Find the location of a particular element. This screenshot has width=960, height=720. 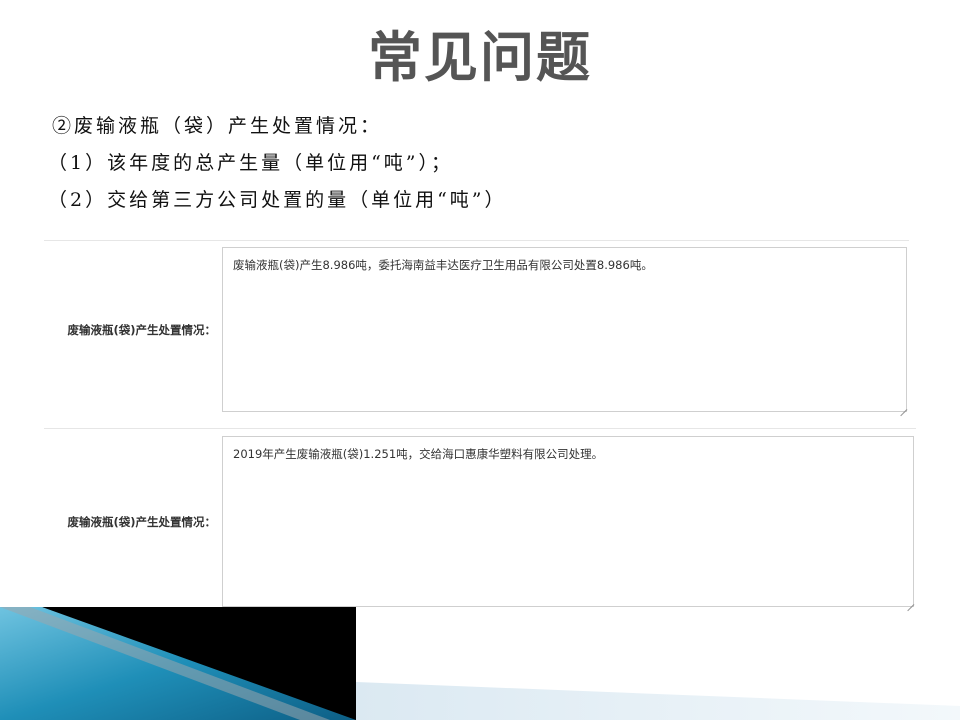

deco-blue-wedge is located at coordinates (178, 663).